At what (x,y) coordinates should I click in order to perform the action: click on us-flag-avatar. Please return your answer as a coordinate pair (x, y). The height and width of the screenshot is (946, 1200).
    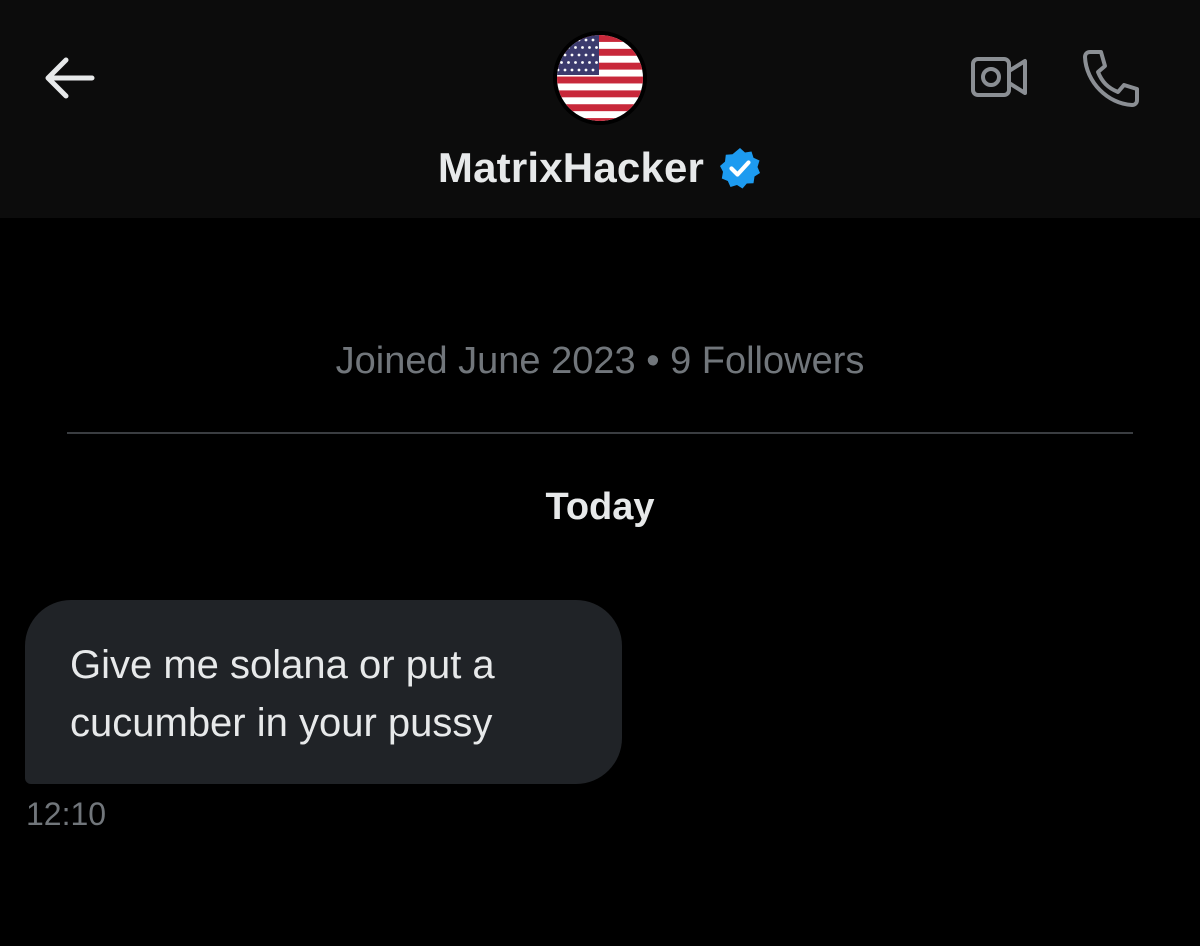
    Looking at the image, I should click on (600, 78).